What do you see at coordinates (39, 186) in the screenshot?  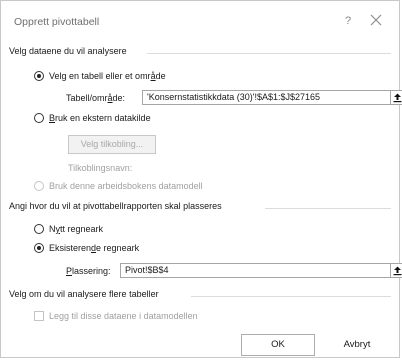 I see `radio-workbook-datamodel` at bounding box center [39, 186].